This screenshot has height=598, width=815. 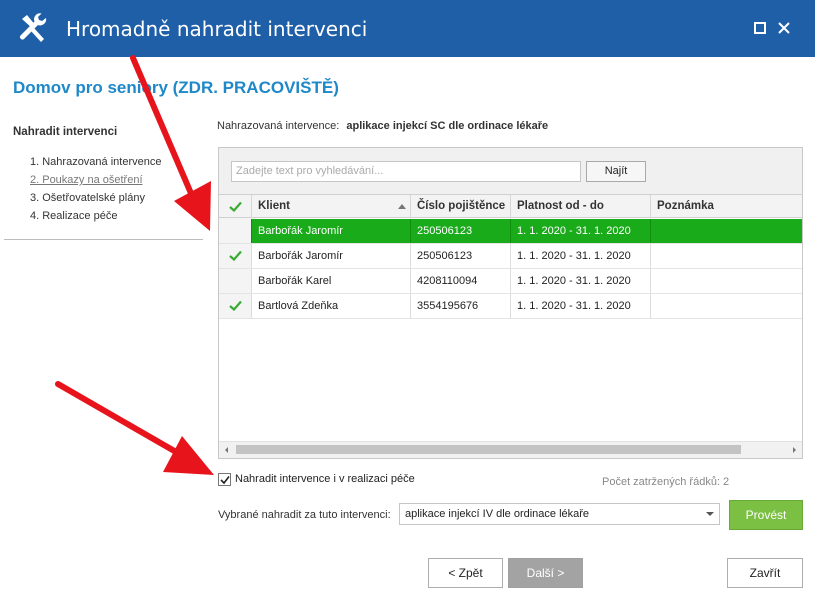 What do you see at coordinates (325, 479) in the screenshot?
I see `replace-in-care-label: Nahradit intervence i v realizaci péče` at bounding box center [325, 479].